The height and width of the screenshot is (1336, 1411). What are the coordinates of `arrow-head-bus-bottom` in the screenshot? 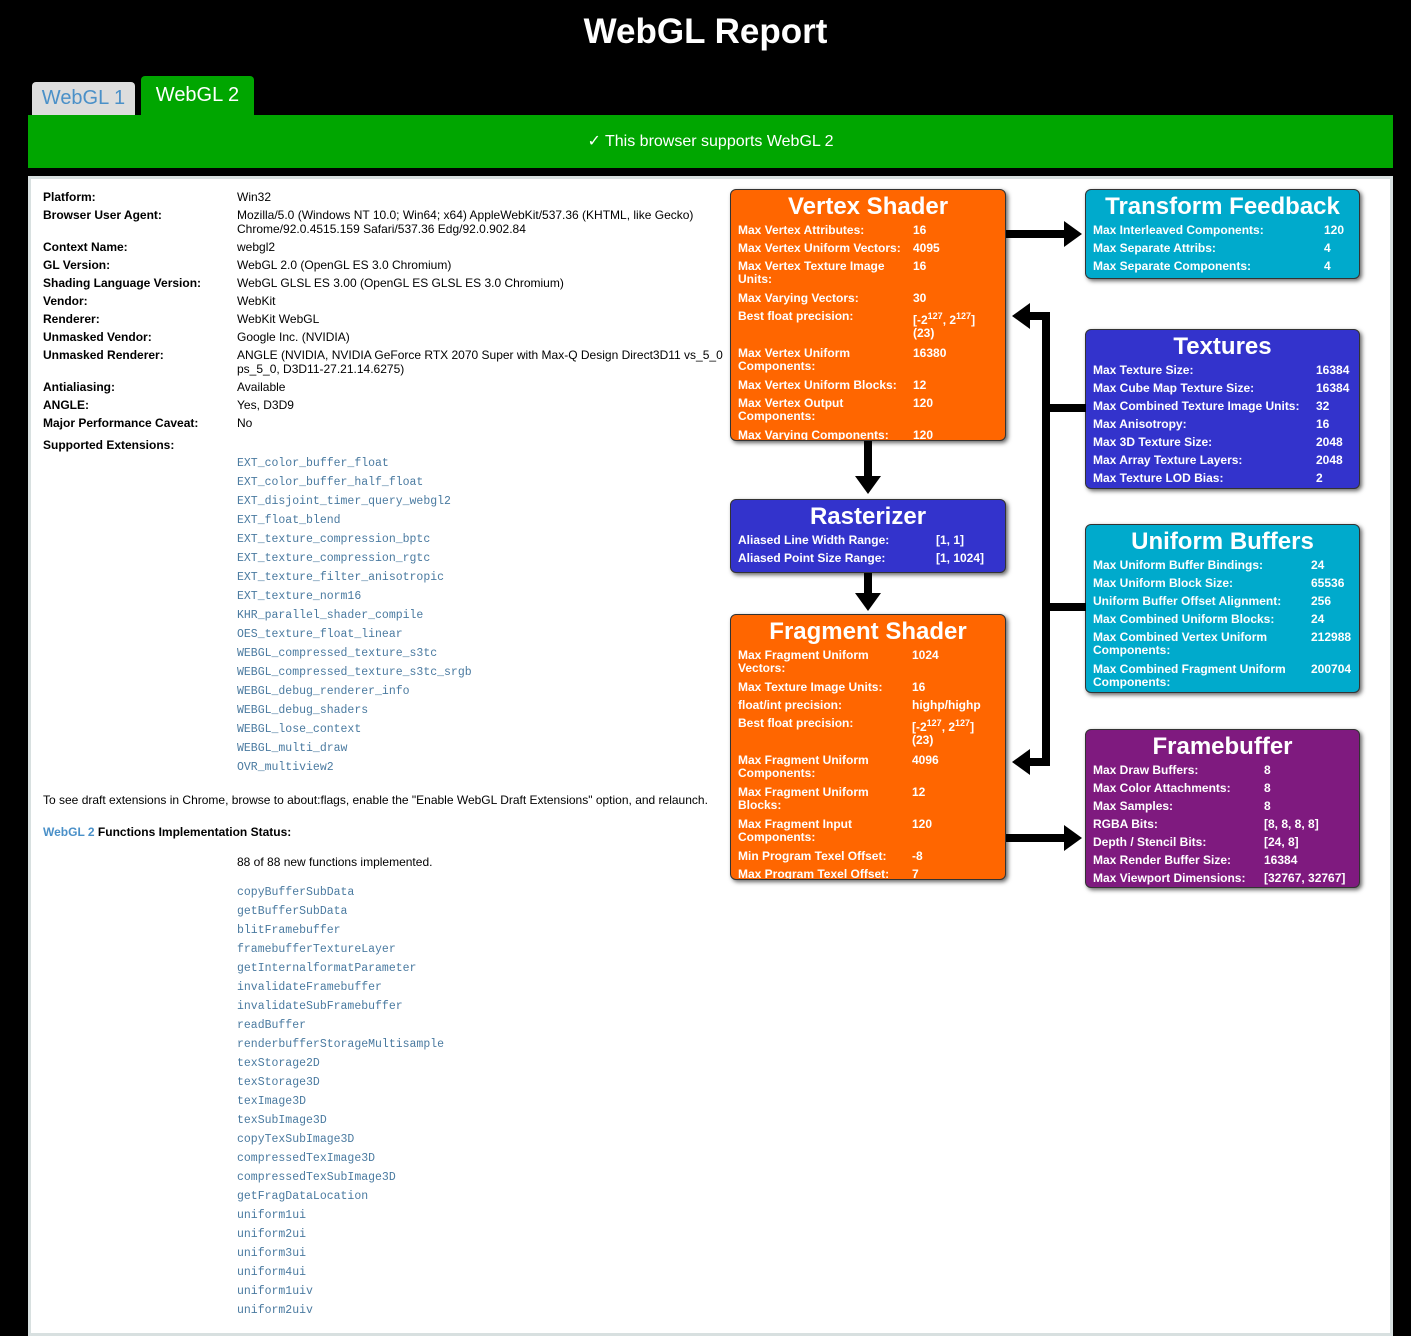 It's located at (1021, 762).